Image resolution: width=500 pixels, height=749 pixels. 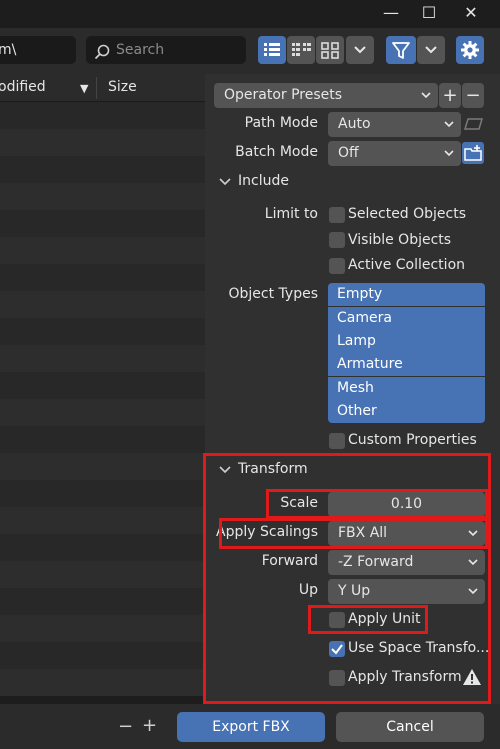 I want to click on apply-scalings-label: Apply Scalings, so click(x=267, y=532).